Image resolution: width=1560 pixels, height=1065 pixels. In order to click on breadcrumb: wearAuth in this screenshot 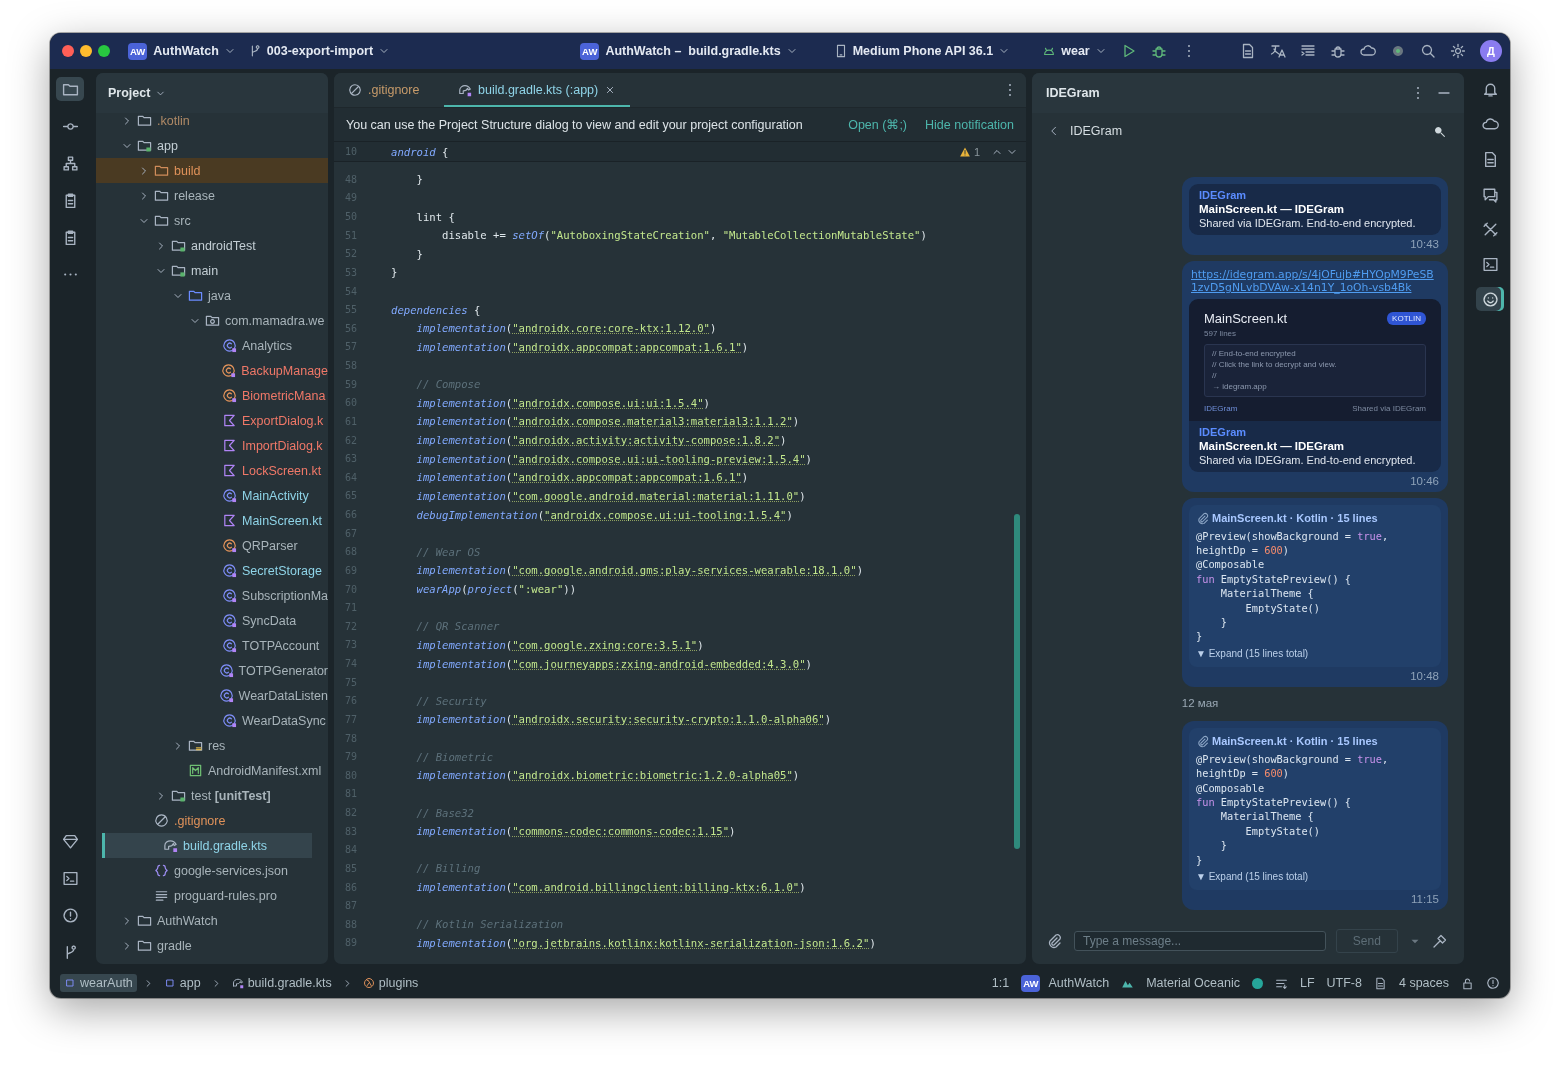, I will do `click(98, 983)`.